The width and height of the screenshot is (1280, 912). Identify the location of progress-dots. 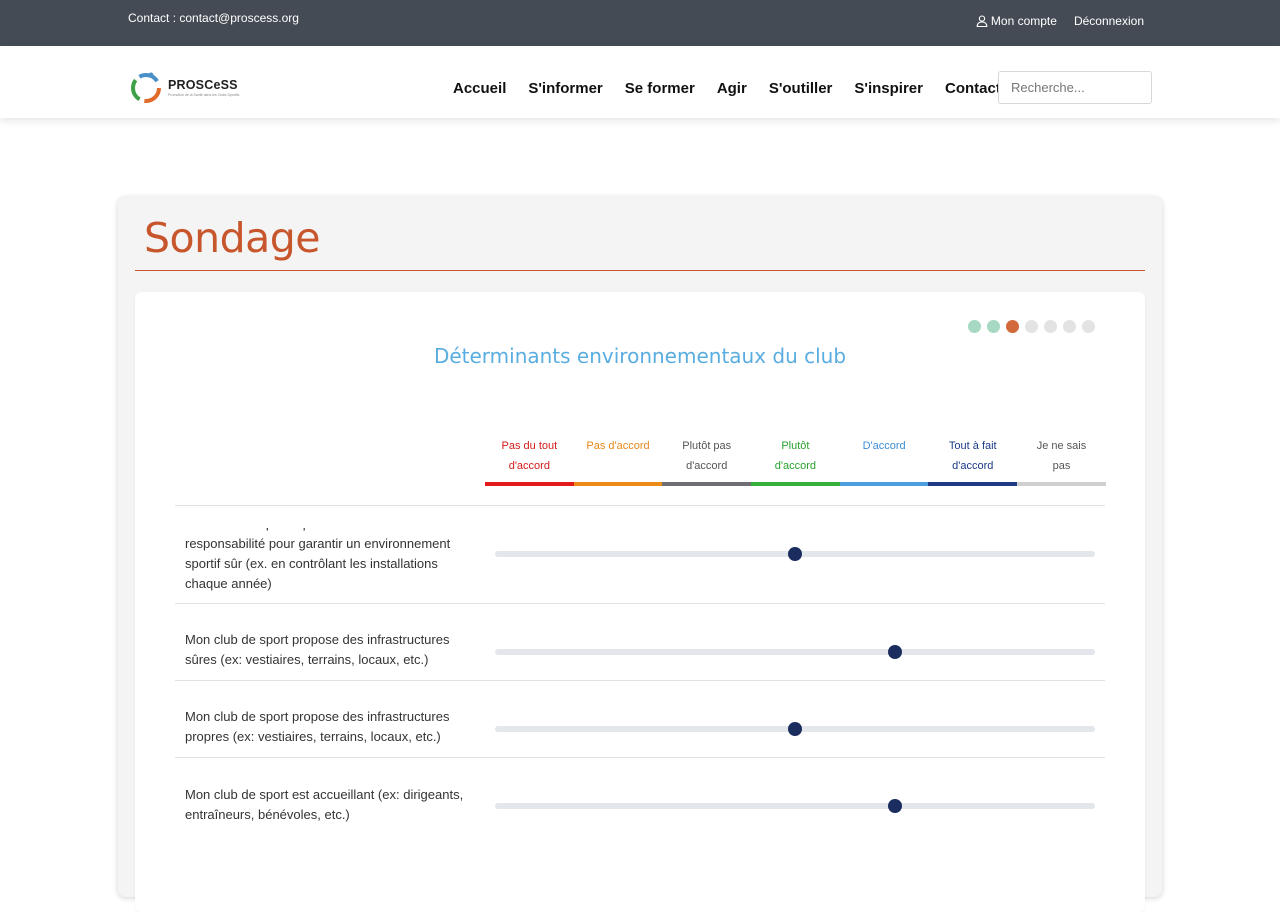
(1031, 326).